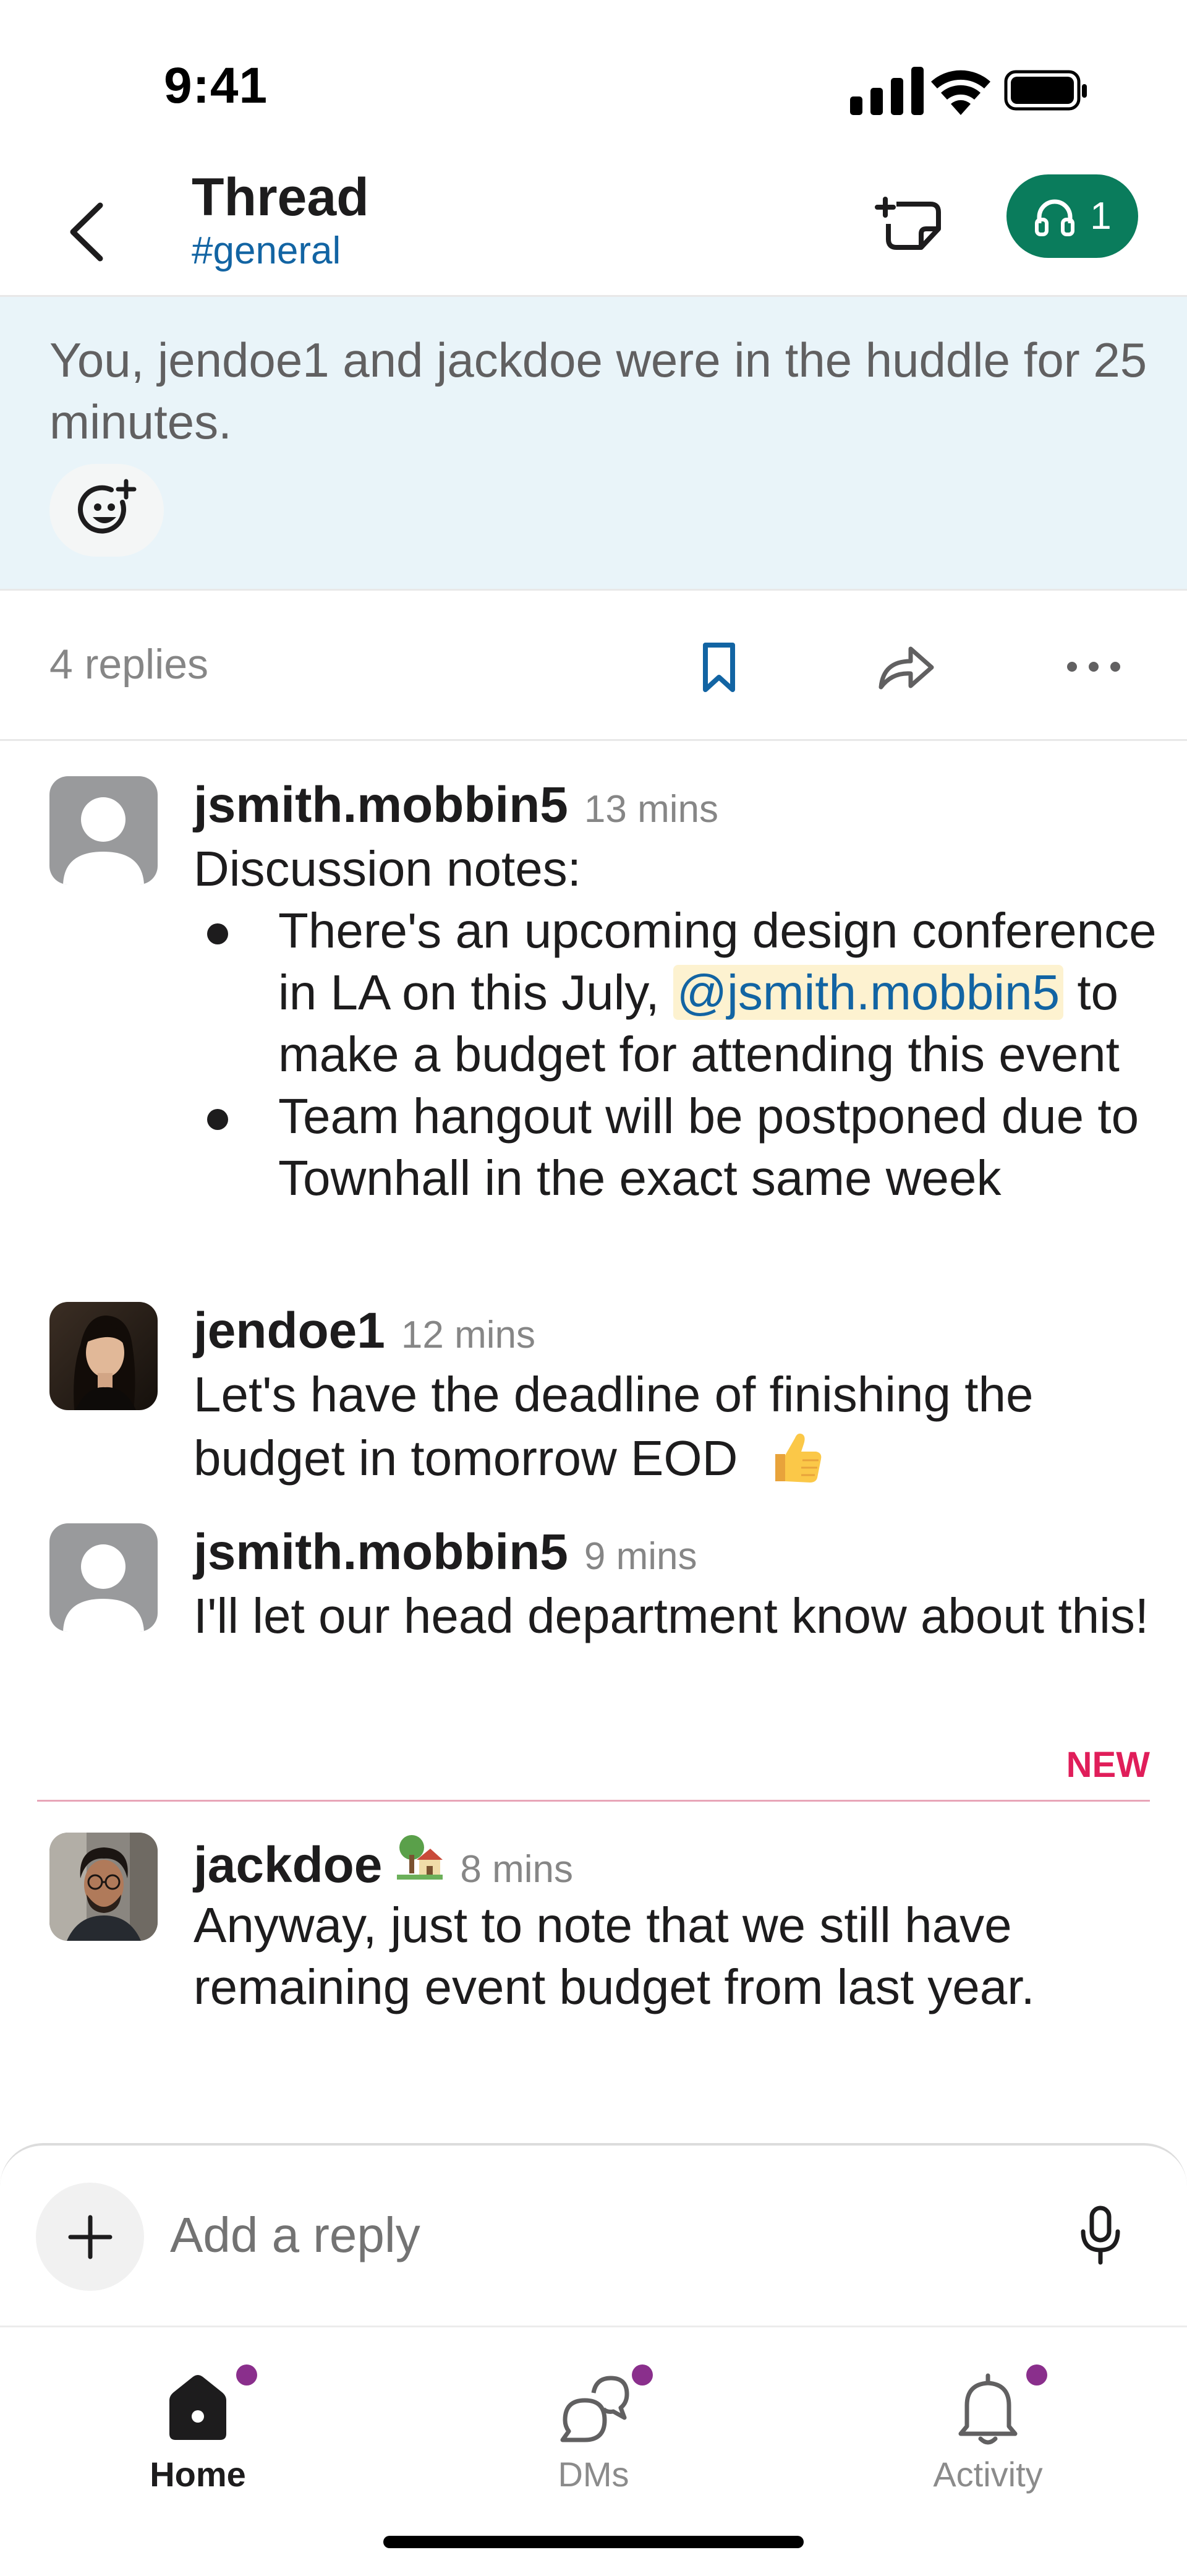  I want to click on message-time: 8 mins, so click(516, 1870).